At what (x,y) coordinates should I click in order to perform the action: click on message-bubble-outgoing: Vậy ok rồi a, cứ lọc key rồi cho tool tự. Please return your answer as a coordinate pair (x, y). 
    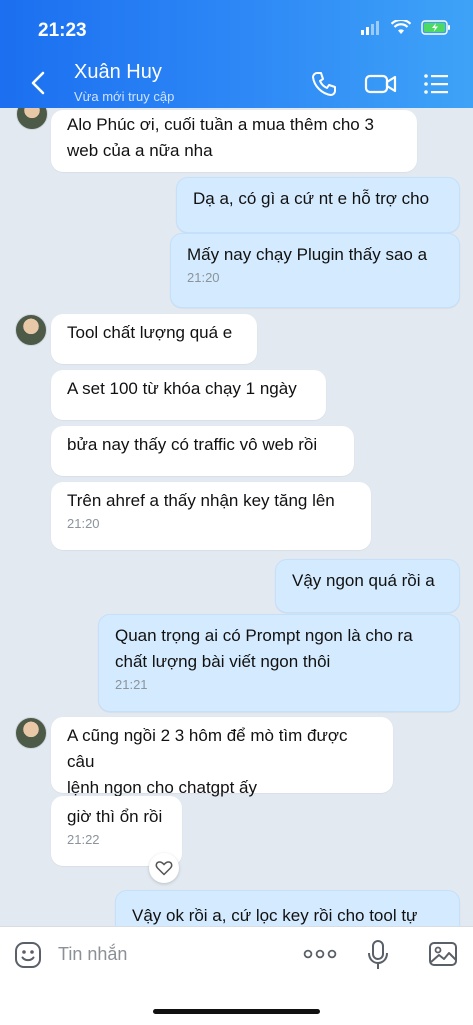
    Looking at the image, I should click on (287, 908).